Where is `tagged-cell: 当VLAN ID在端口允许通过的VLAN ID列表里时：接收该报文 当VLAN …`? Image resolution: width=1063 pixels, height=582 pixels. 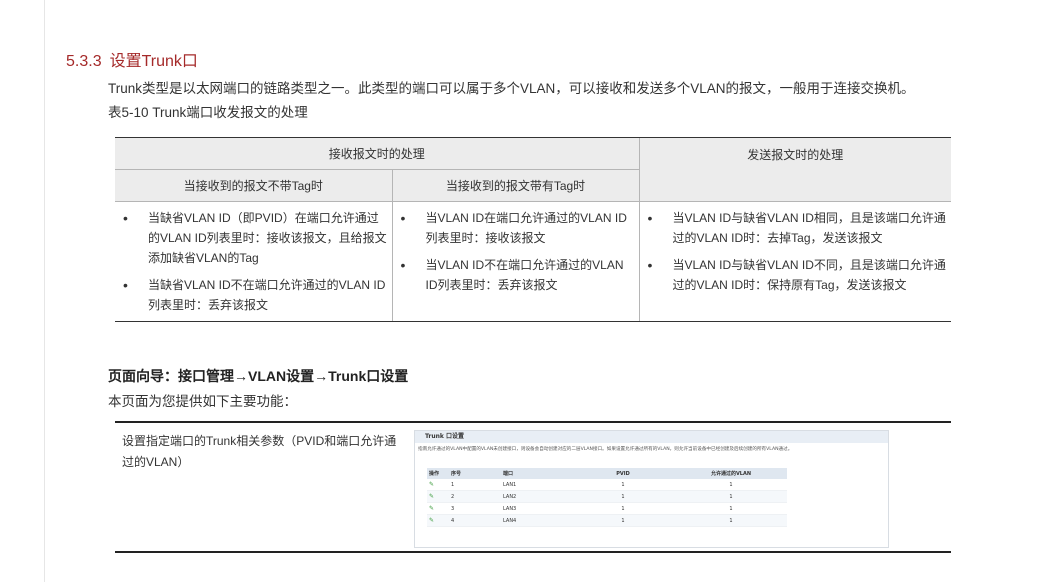
tagged-cell: 当VLAN ID在端口允许通过的VLAN ID列表里时：接收该报文 当VLAN … is located at coordinates (515, 261).